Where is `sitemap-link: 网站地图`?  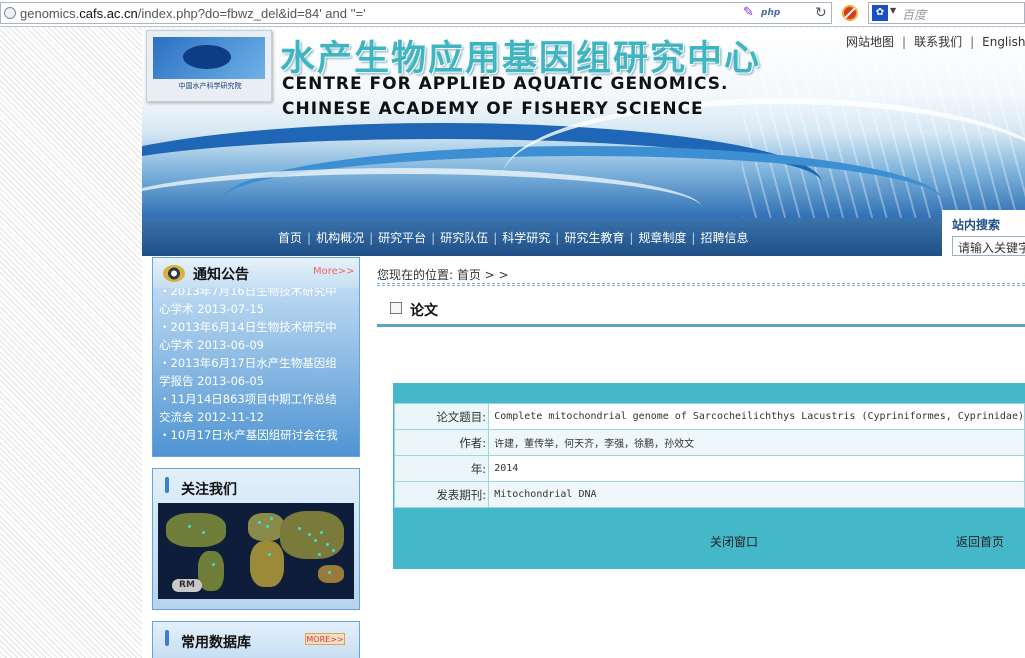
sitemap-link: 网站地图 is located at coordinates (870, 42).